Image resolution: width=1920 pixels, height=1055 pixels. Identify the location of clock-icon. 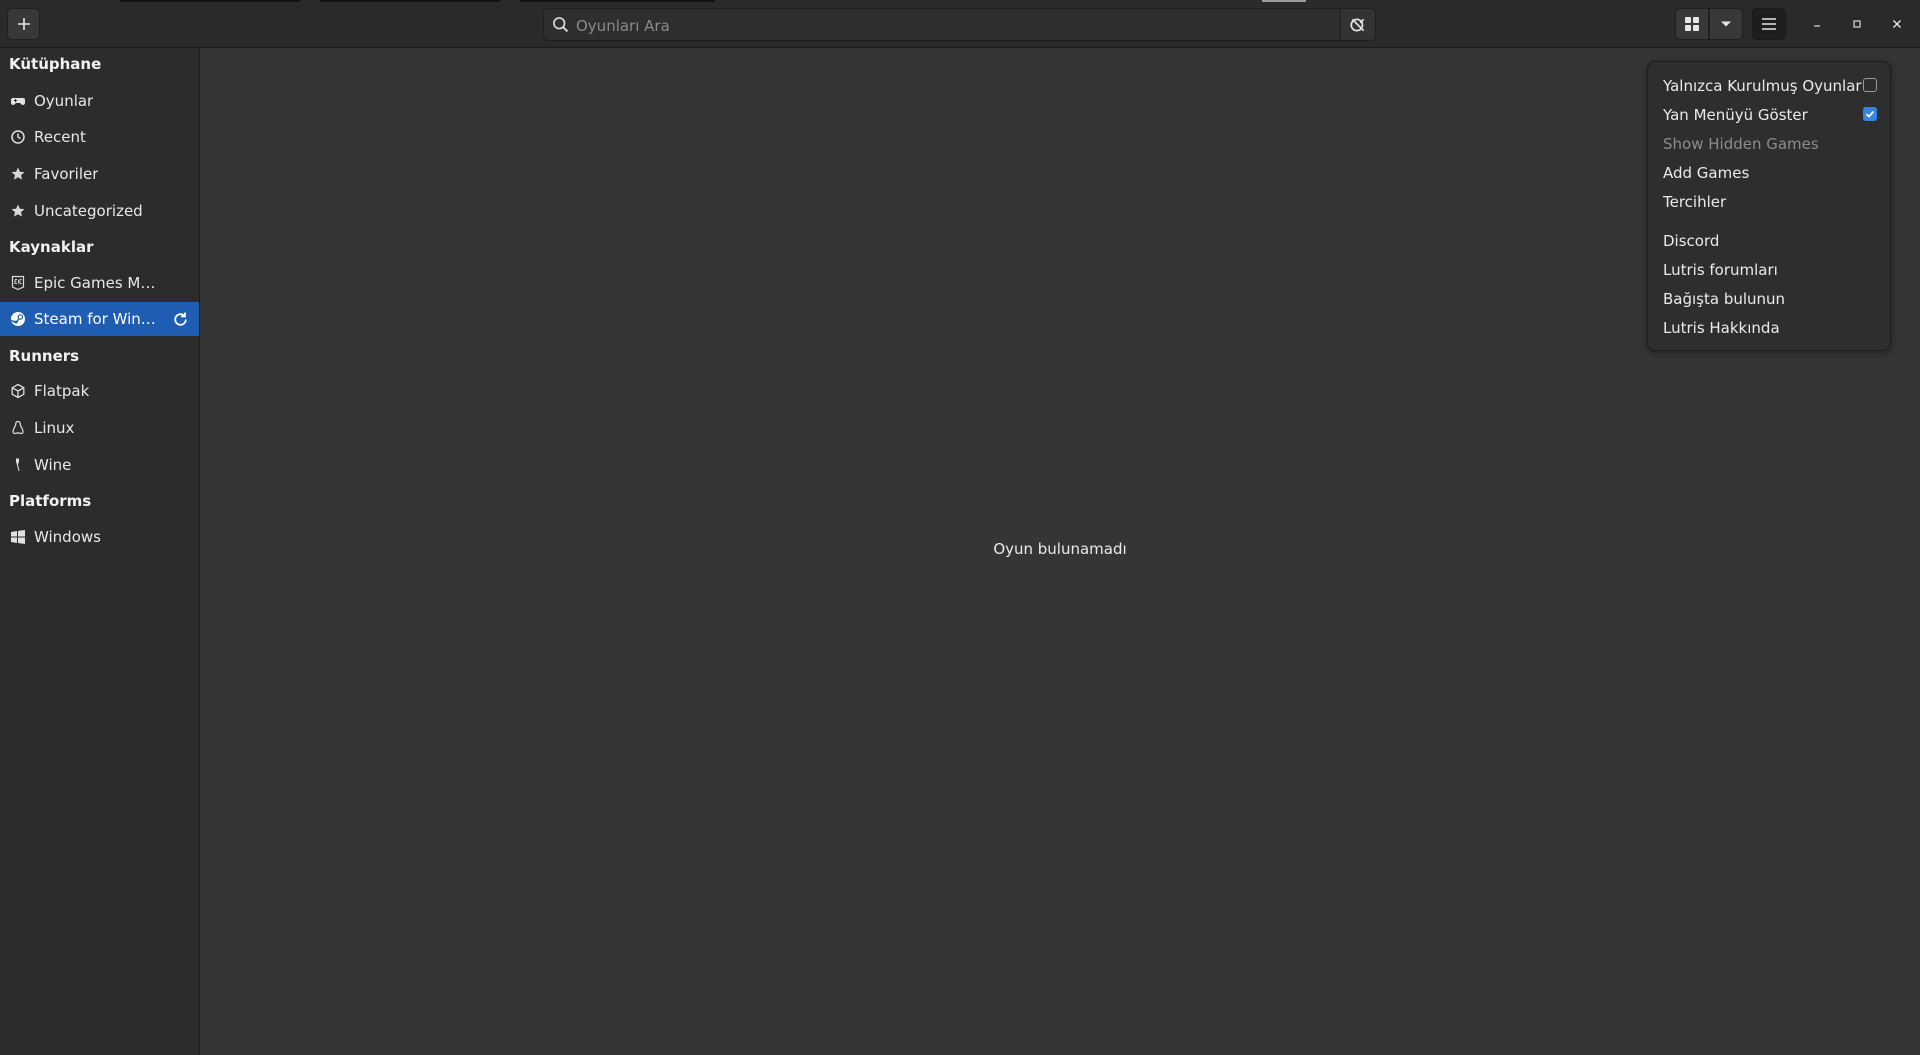
(18, 137).